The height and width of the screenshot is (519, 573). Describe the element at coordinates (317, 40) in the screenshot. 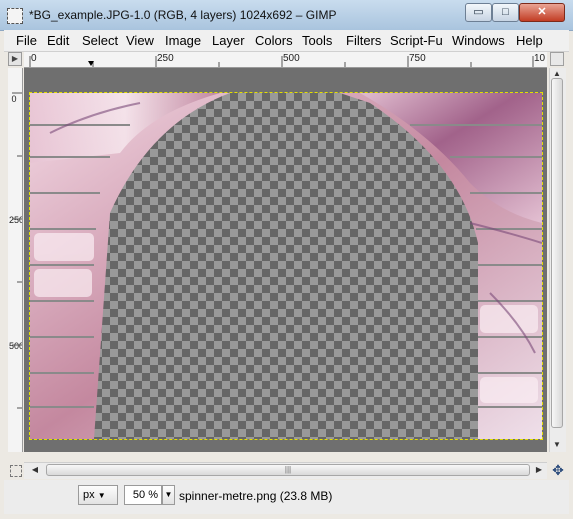

I see `menu-tools: Tools` at that location.